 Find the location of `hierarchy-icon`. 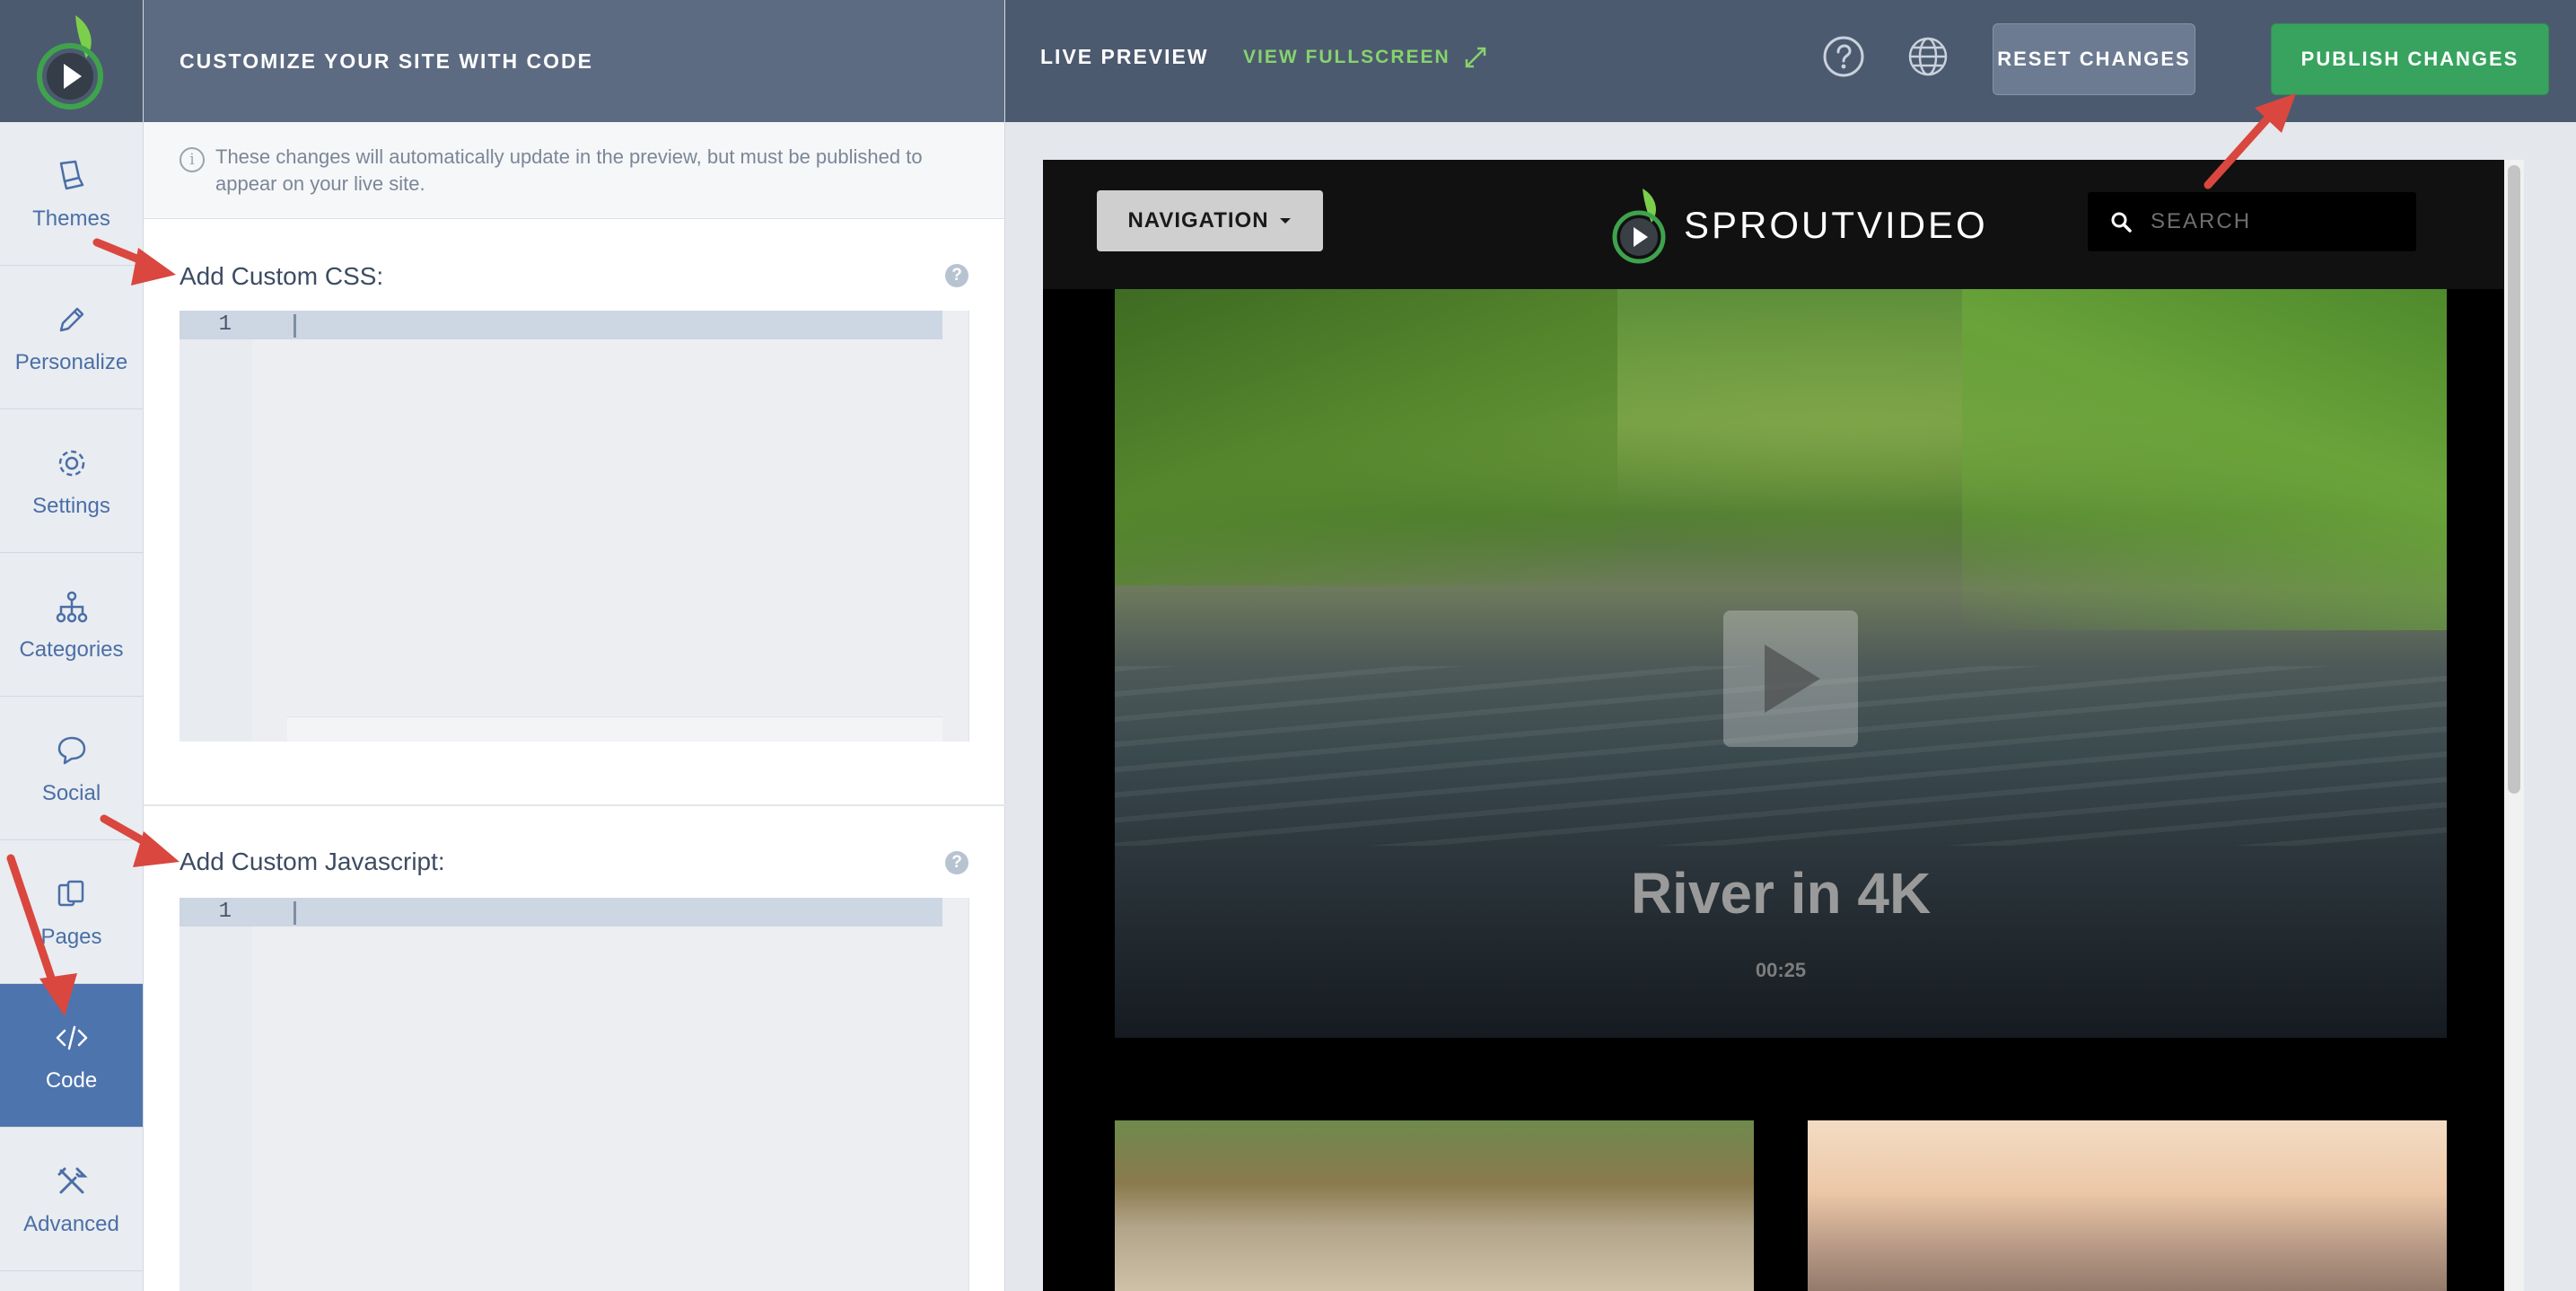

hierarchy-icon is located at coordinates (71, 606).